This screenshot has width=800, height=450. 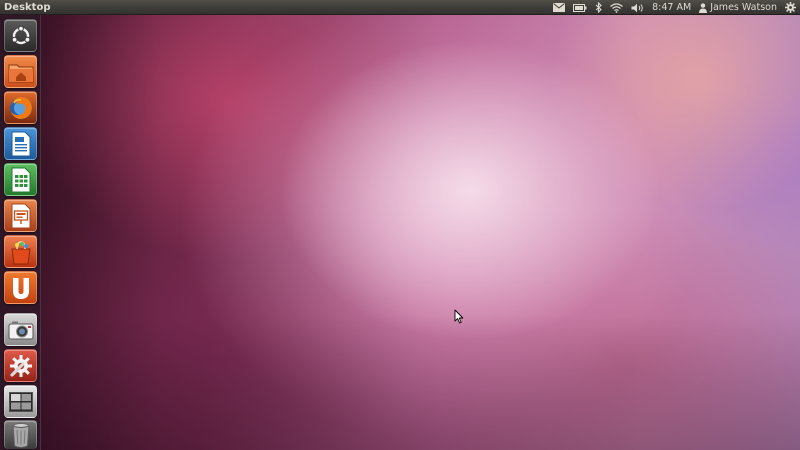 I want to click on camera-icon, so click(x=20, y=330).